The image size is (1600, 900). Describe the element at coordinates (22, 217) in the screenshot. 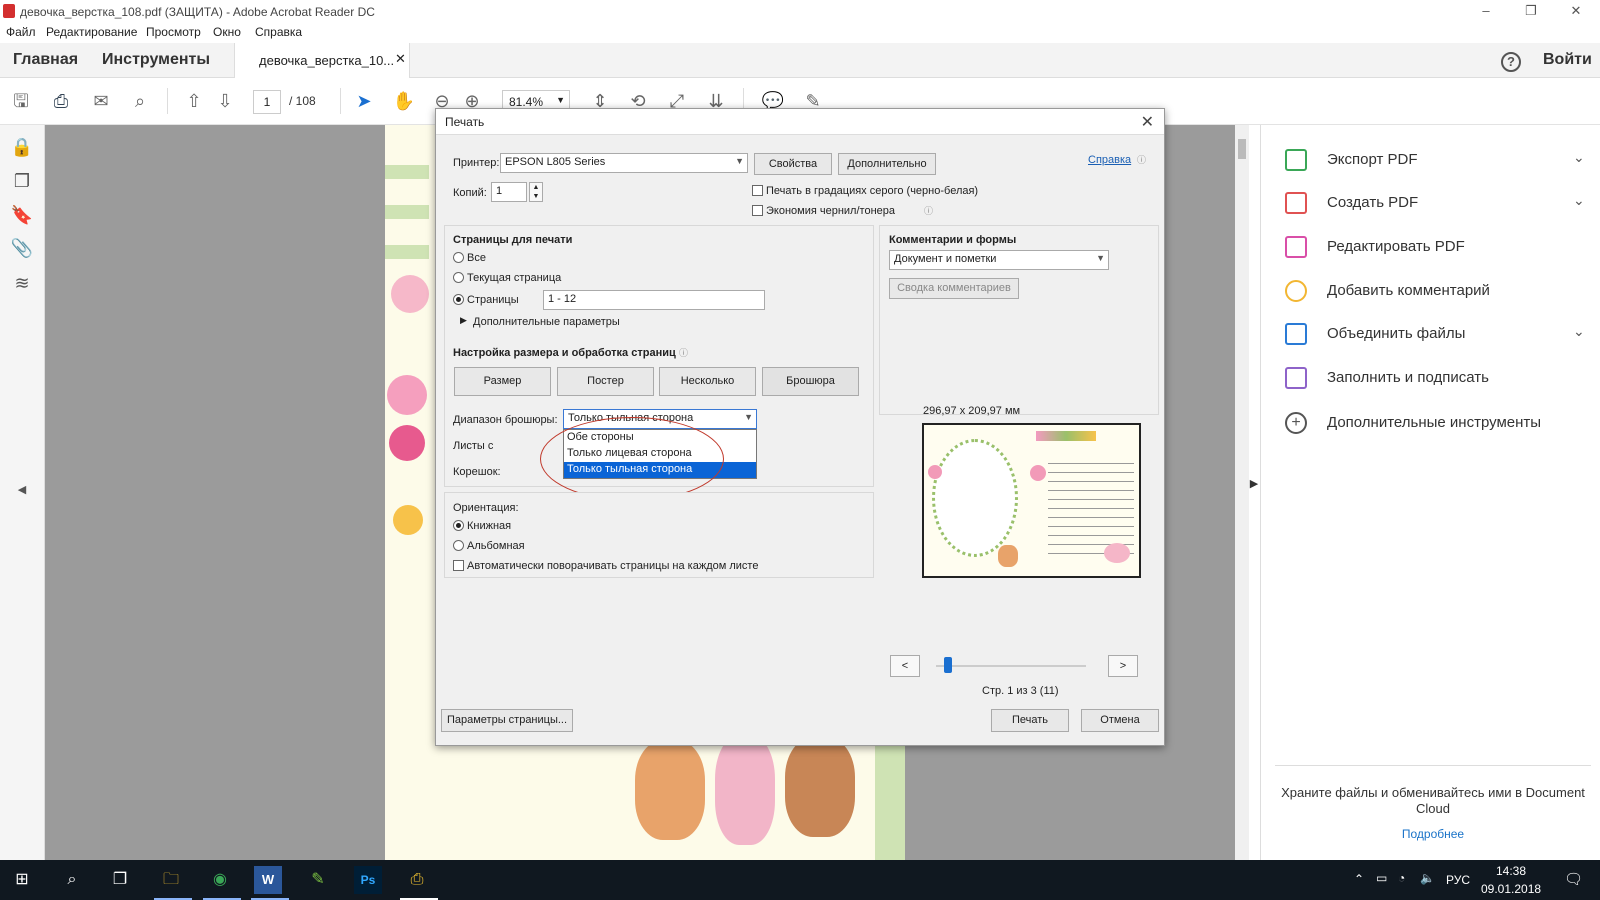

I see `bookmark-icon: 🔖` at that location.